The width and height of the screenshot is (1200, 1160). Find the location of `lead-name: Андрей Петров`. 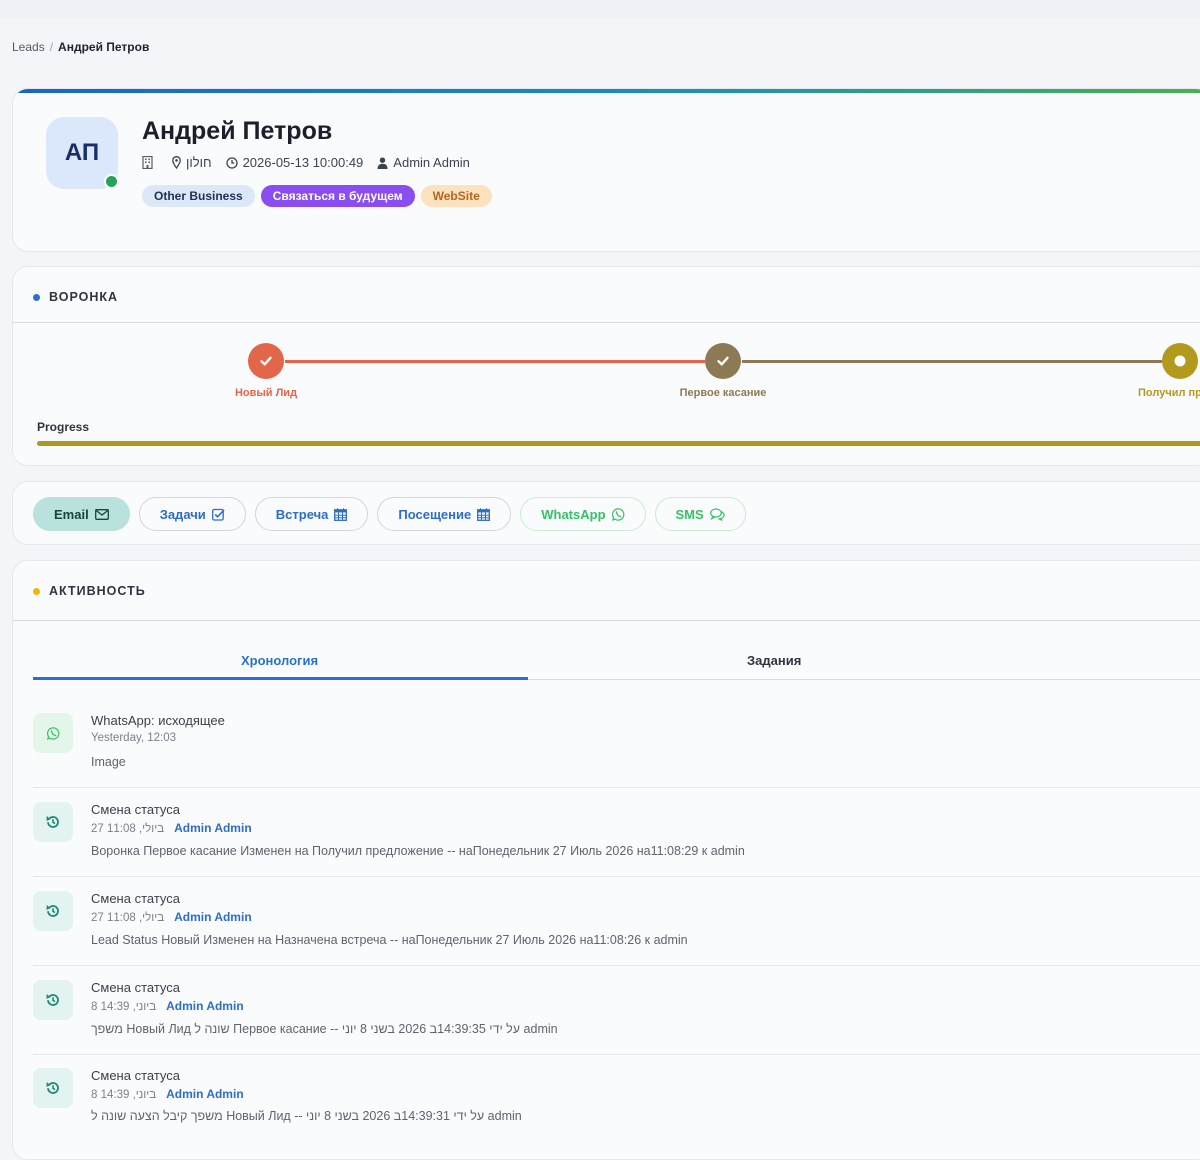

lead-name: Андрей Петров is located at coordinates (237, 131).